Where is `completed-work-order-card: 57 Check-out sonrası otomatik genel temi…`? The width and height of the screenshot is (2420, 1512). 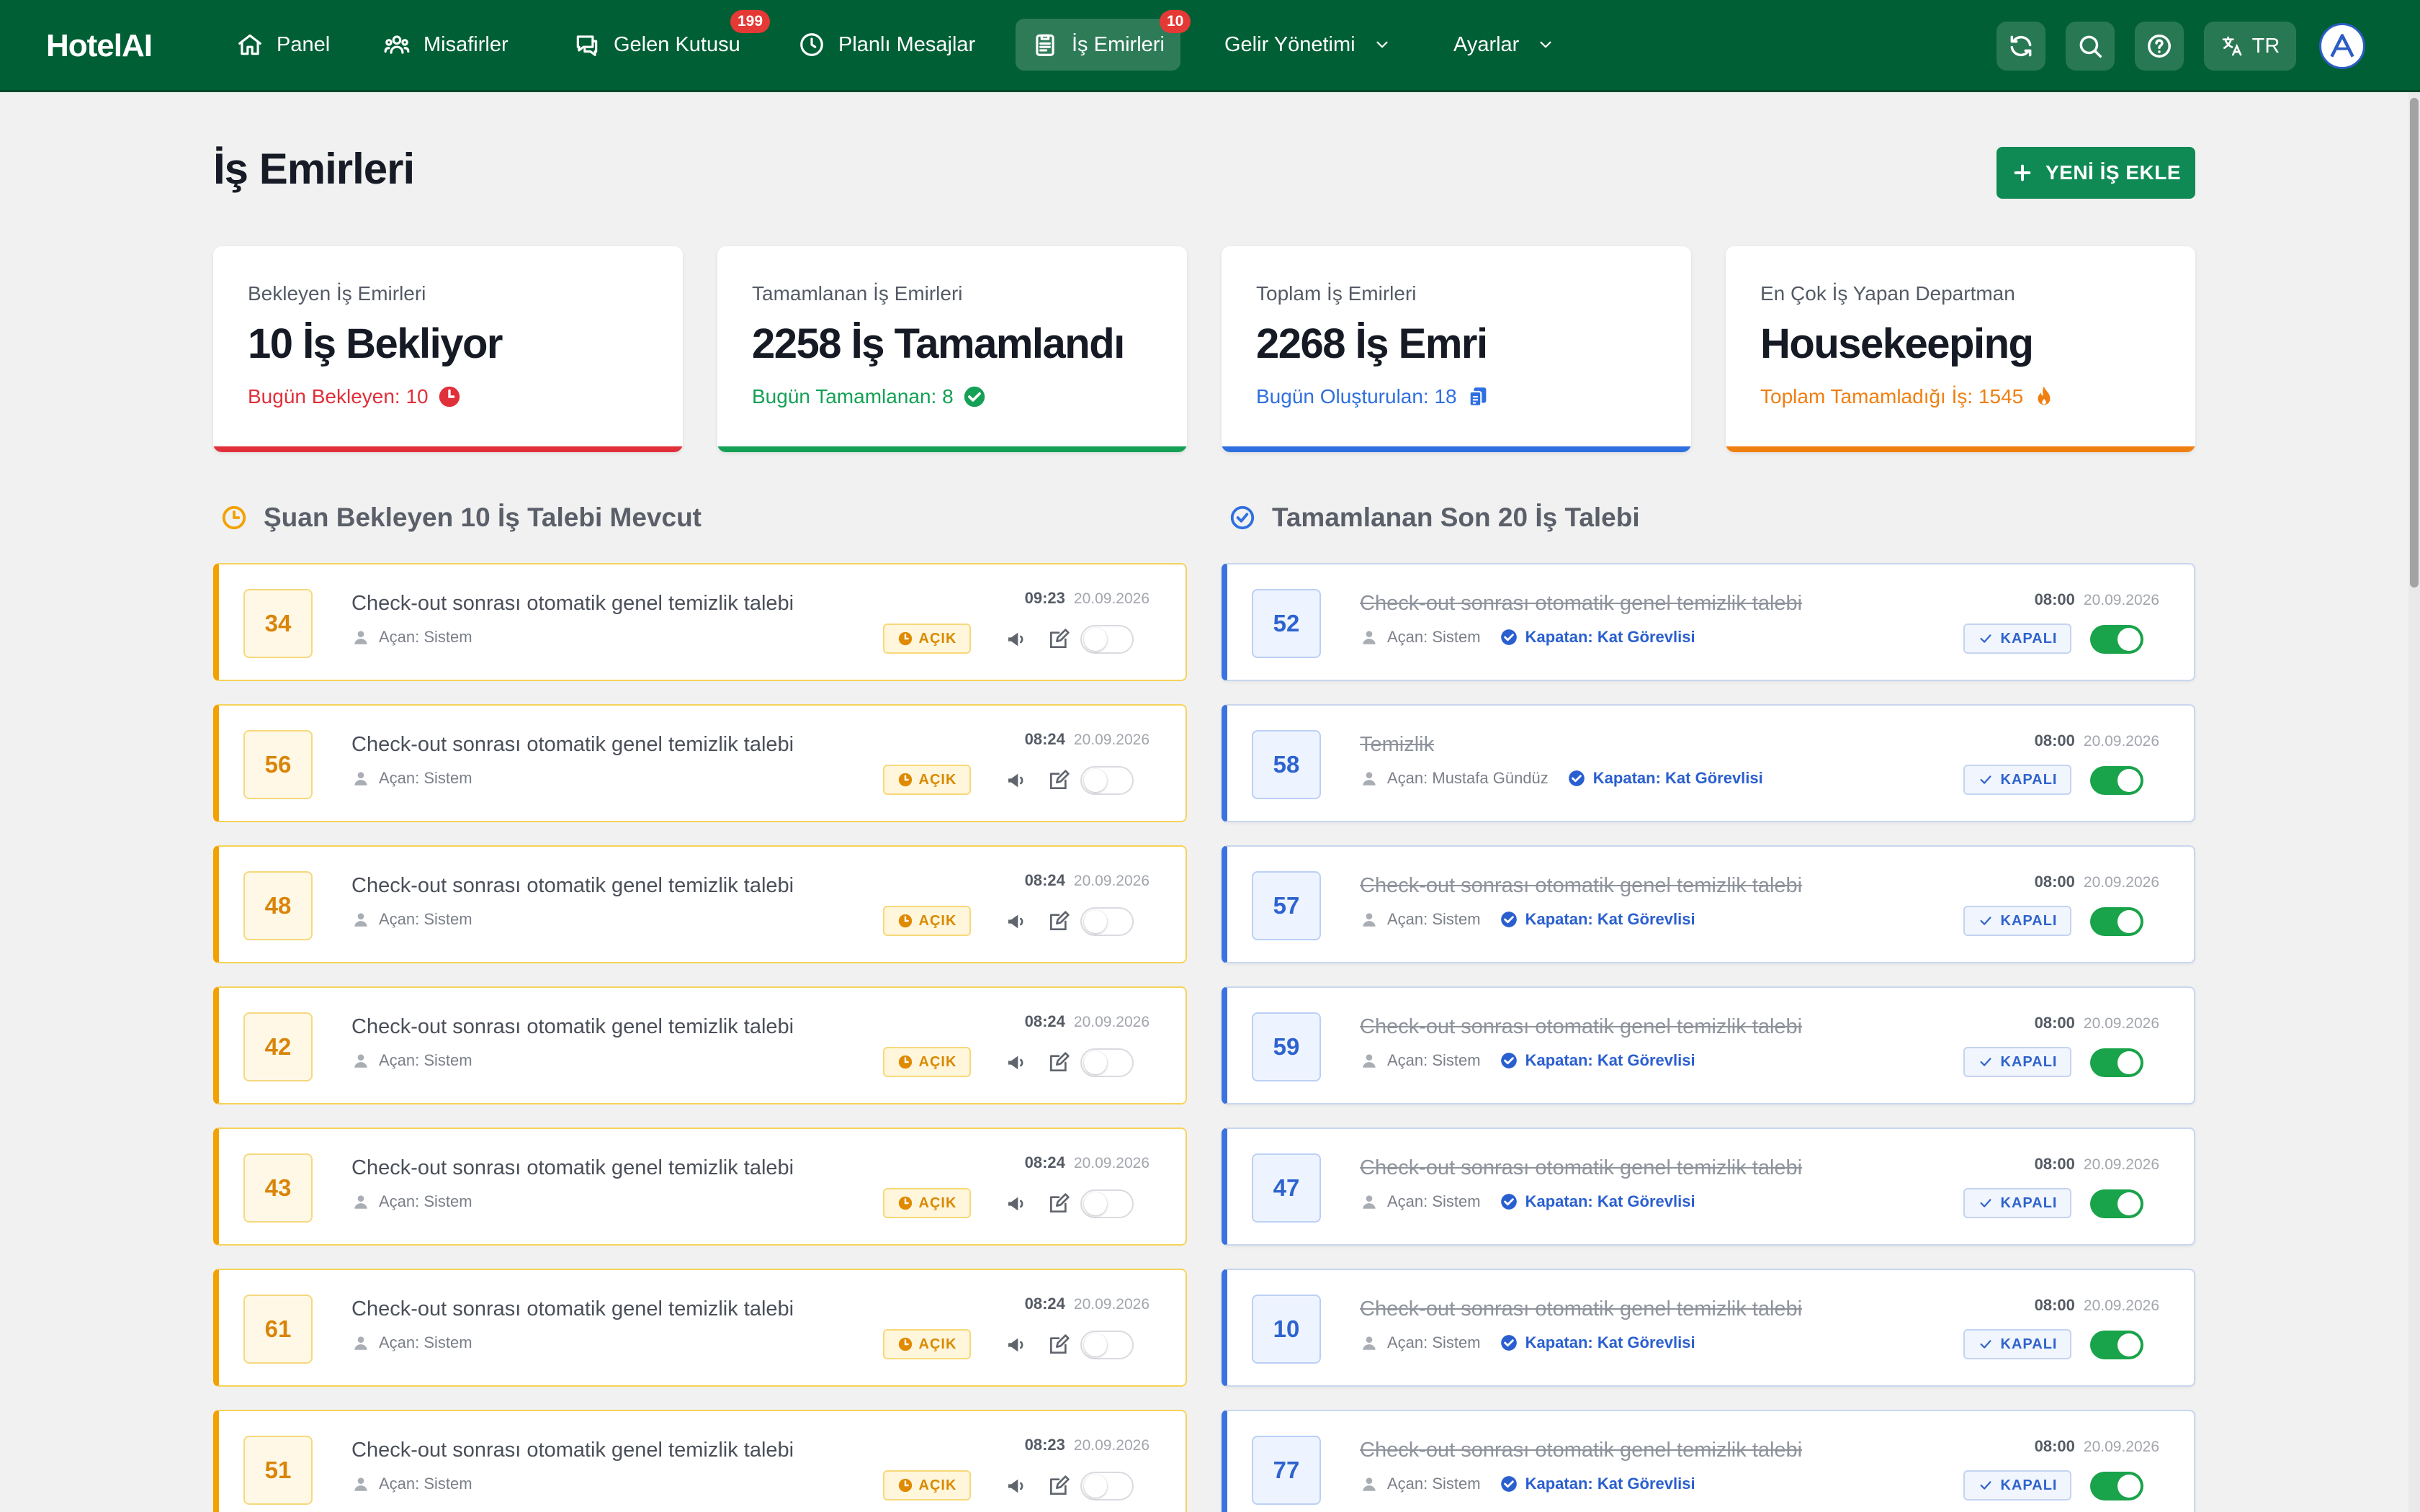 completed-work-order-card: 57 Check-out sonrası otomatik genel temi… is located at coordinates (1709, 904).